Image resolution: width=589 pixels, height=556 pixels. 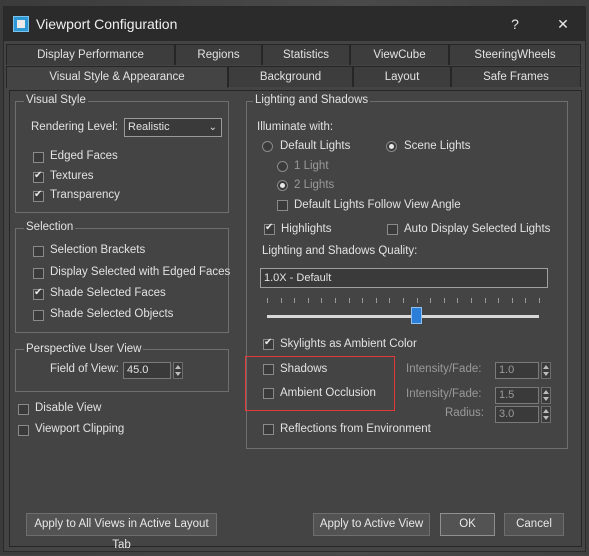 What do you see at coordinates (121, 532) in the screenshot?
I see `apply-all-views-button: Apply to All Views in Active Layout Tab` at bounding box center [121, 532].